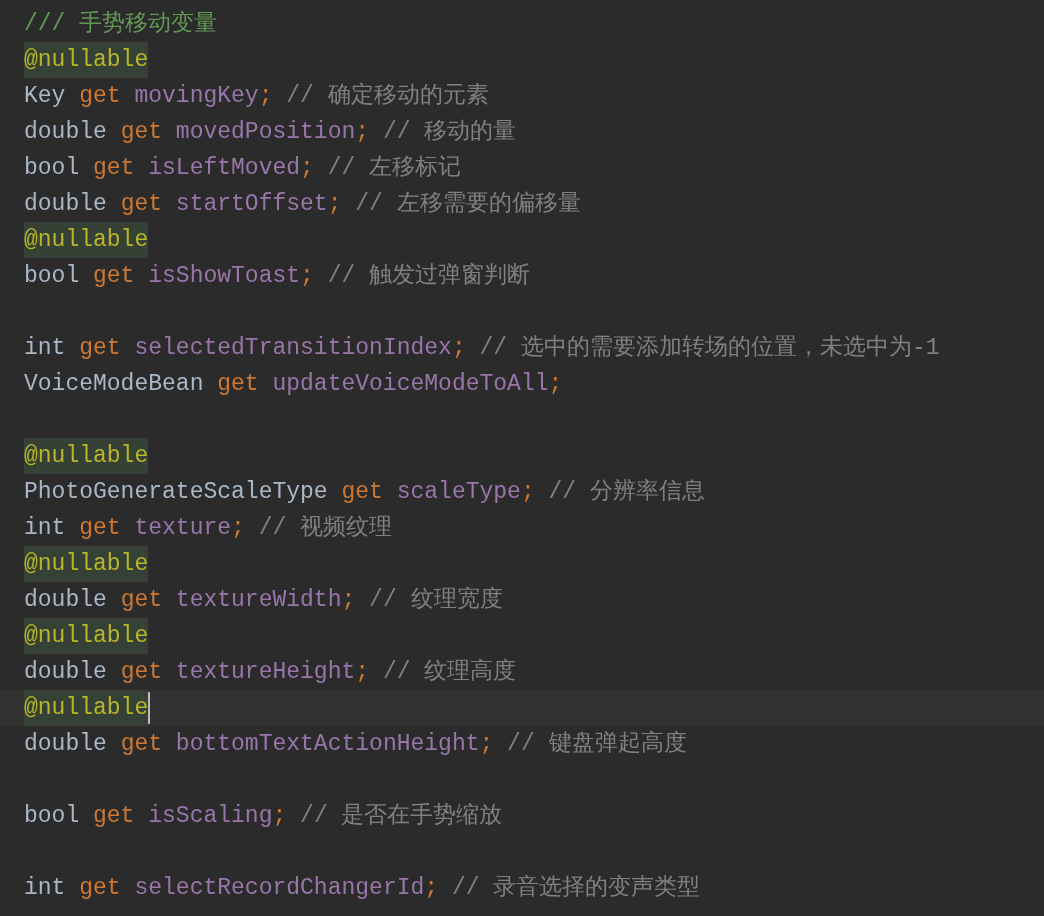 Image resolution: width=1044 pixels, height=916 pixels. What do you see at coordinates (224, 276) in the screenshot?
I see `getter-name: isShowToast` at bounding box center [224, 276].